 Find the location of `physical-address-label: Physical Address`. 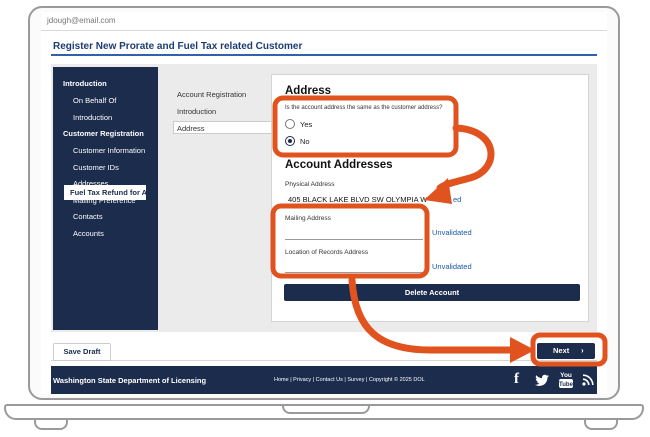

physical-address-label: Physical Address is located at coordinates (310, 184).